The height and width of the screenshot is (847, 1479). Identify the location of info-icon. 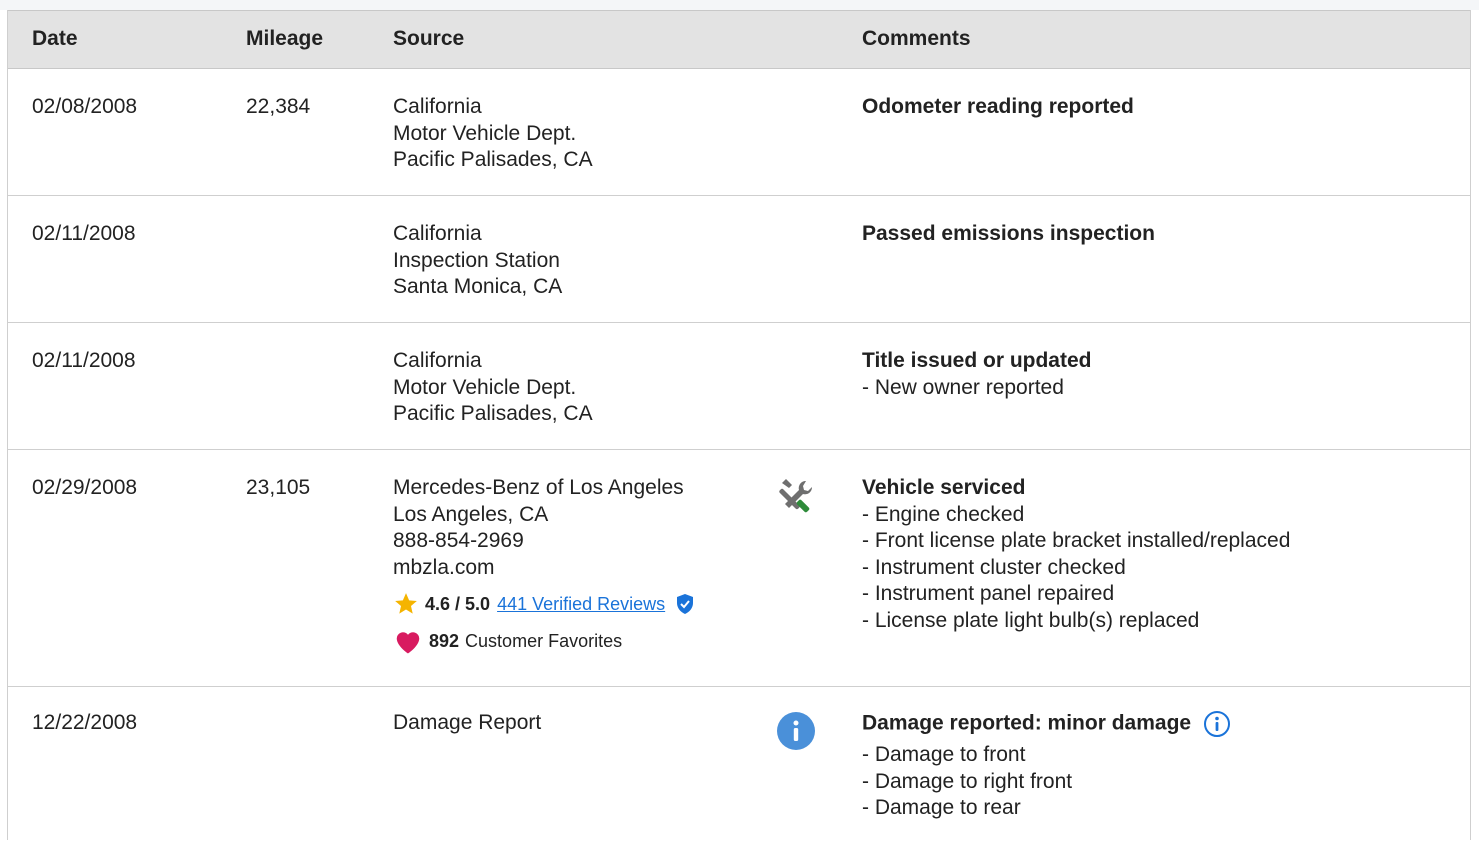
(796, 731).